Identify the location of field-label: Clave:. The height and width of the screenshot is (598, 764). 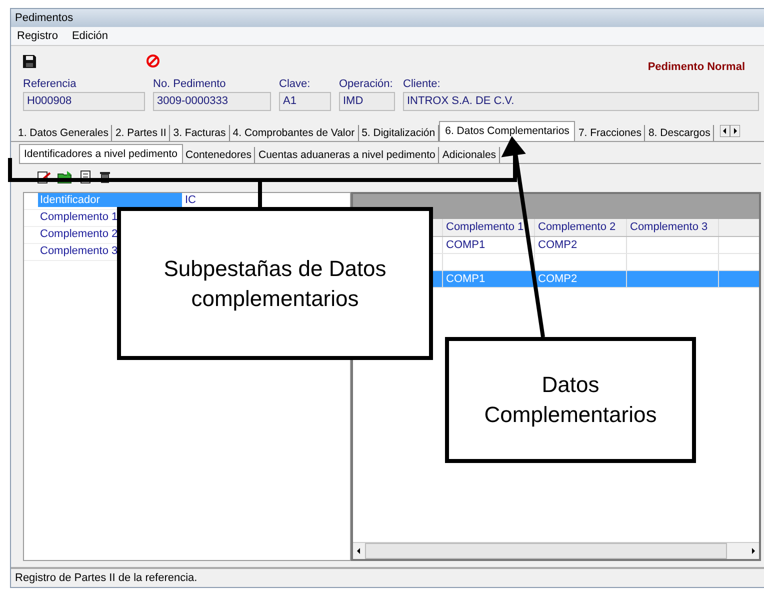
(295, 85).